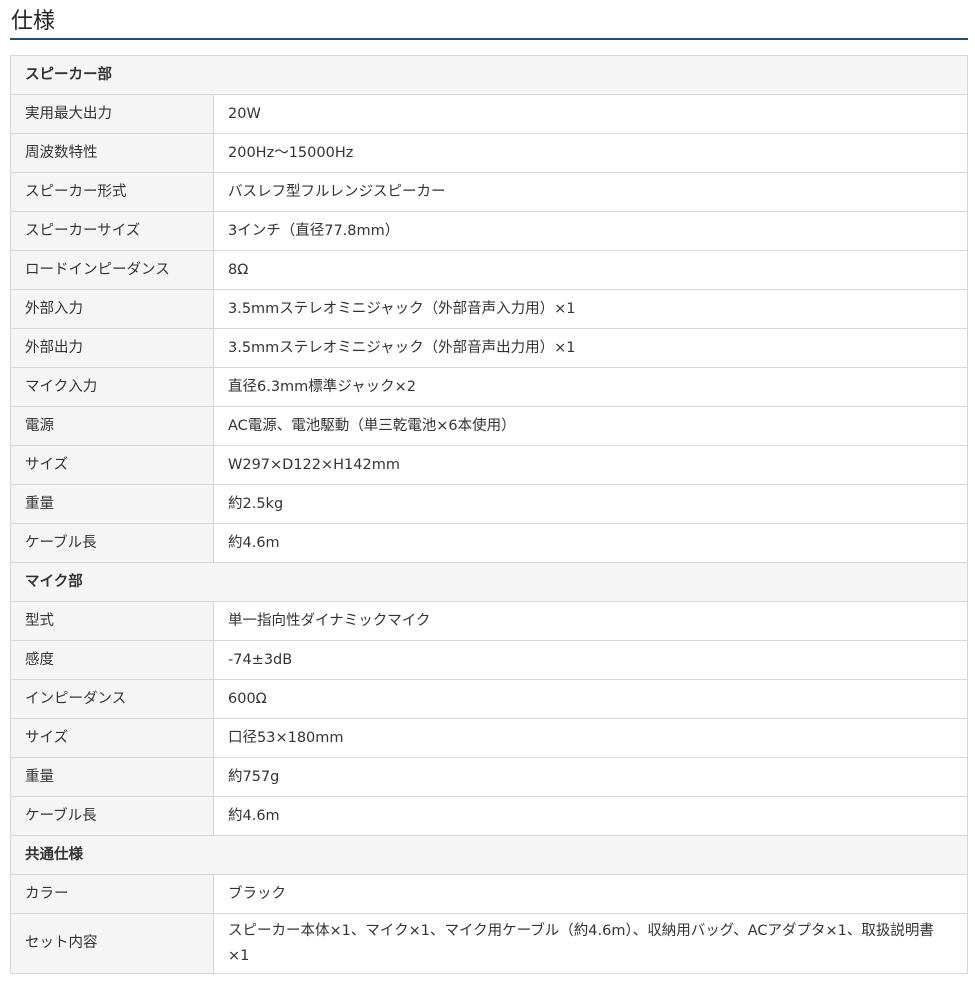 Image resolution: width=975 pixels, height=990 pixels. I want to click on spec-row: 実用最大出力 20W, so click(489, 114).